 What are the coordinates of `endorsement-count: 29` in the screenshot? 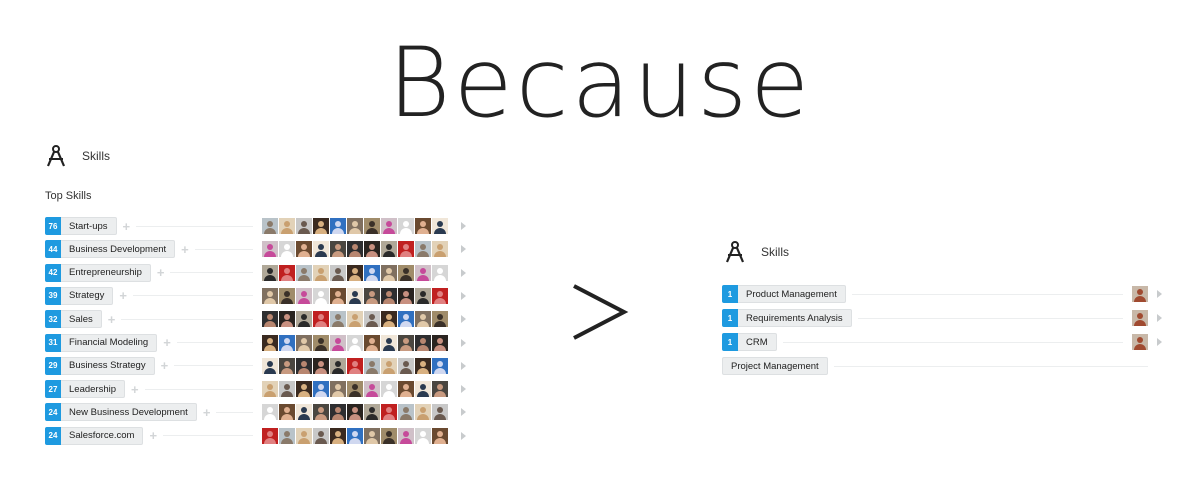 It's located at (53, 365).